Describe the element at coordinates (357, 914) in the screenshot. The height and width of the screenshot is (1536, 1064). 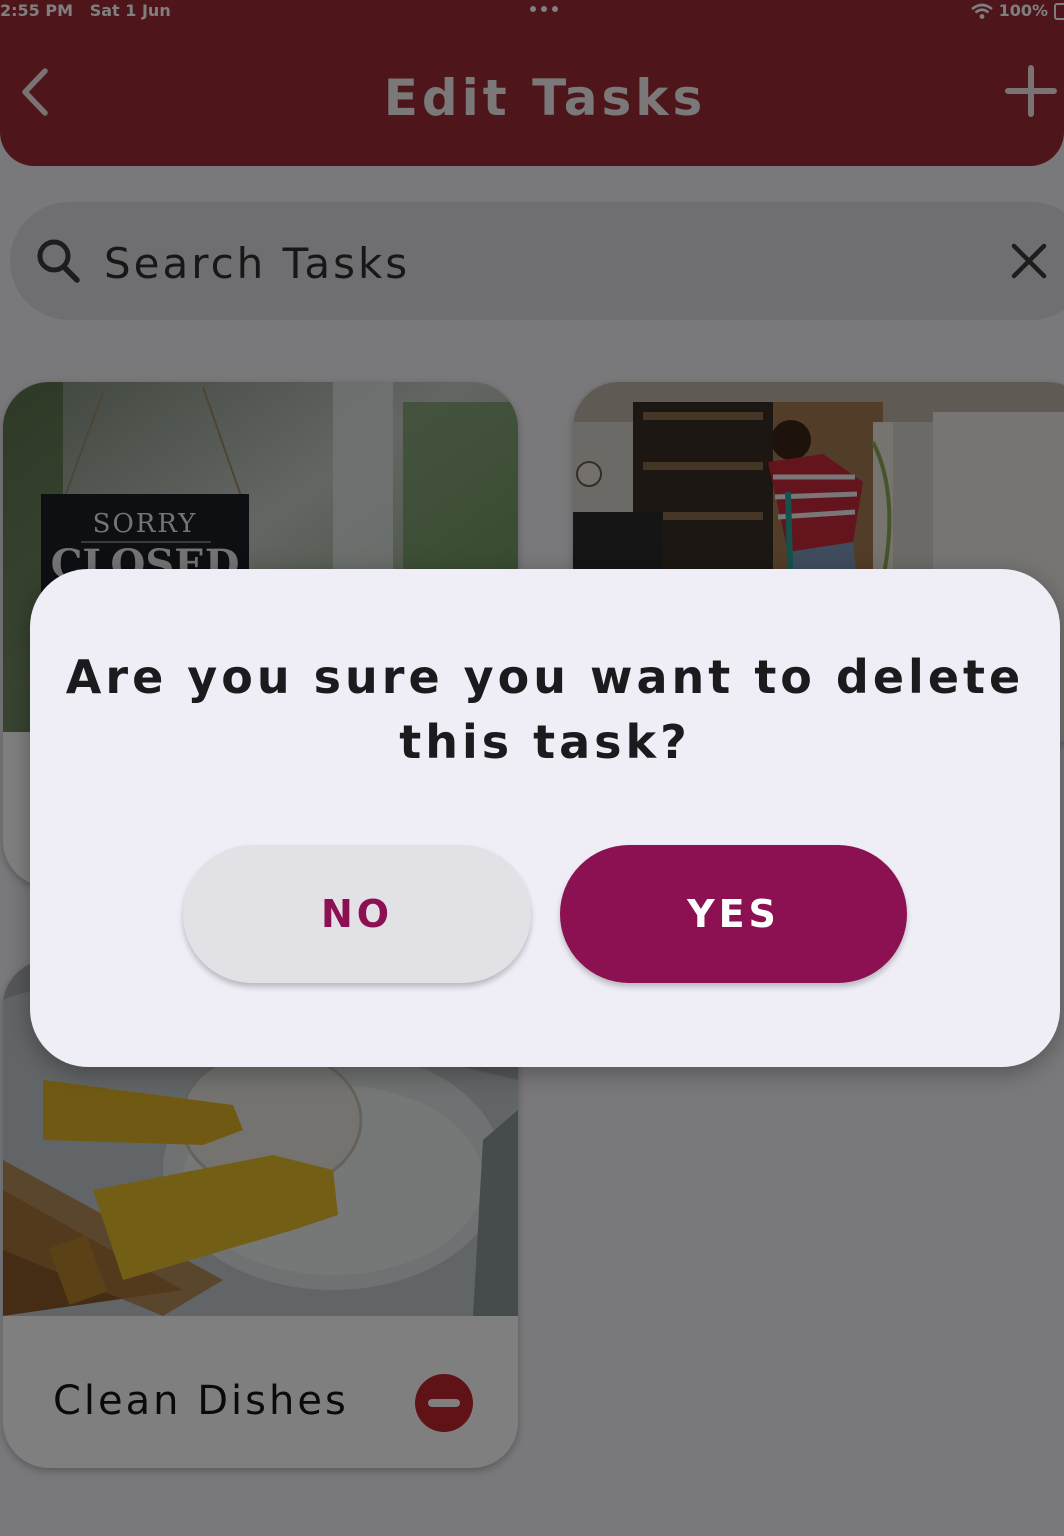
I see `no-button: NO` at that location.